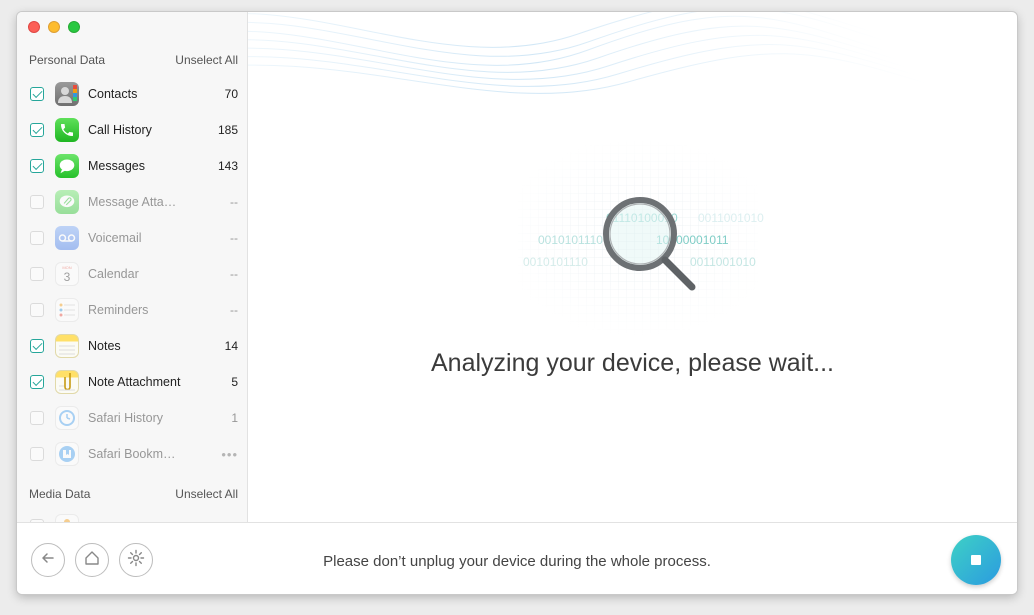 Image resolution: width=1034 pixels, height=615 pixels. Describe the element at coordinates (588, 53) in the screenshot. I see `decorative-waves` at that location.